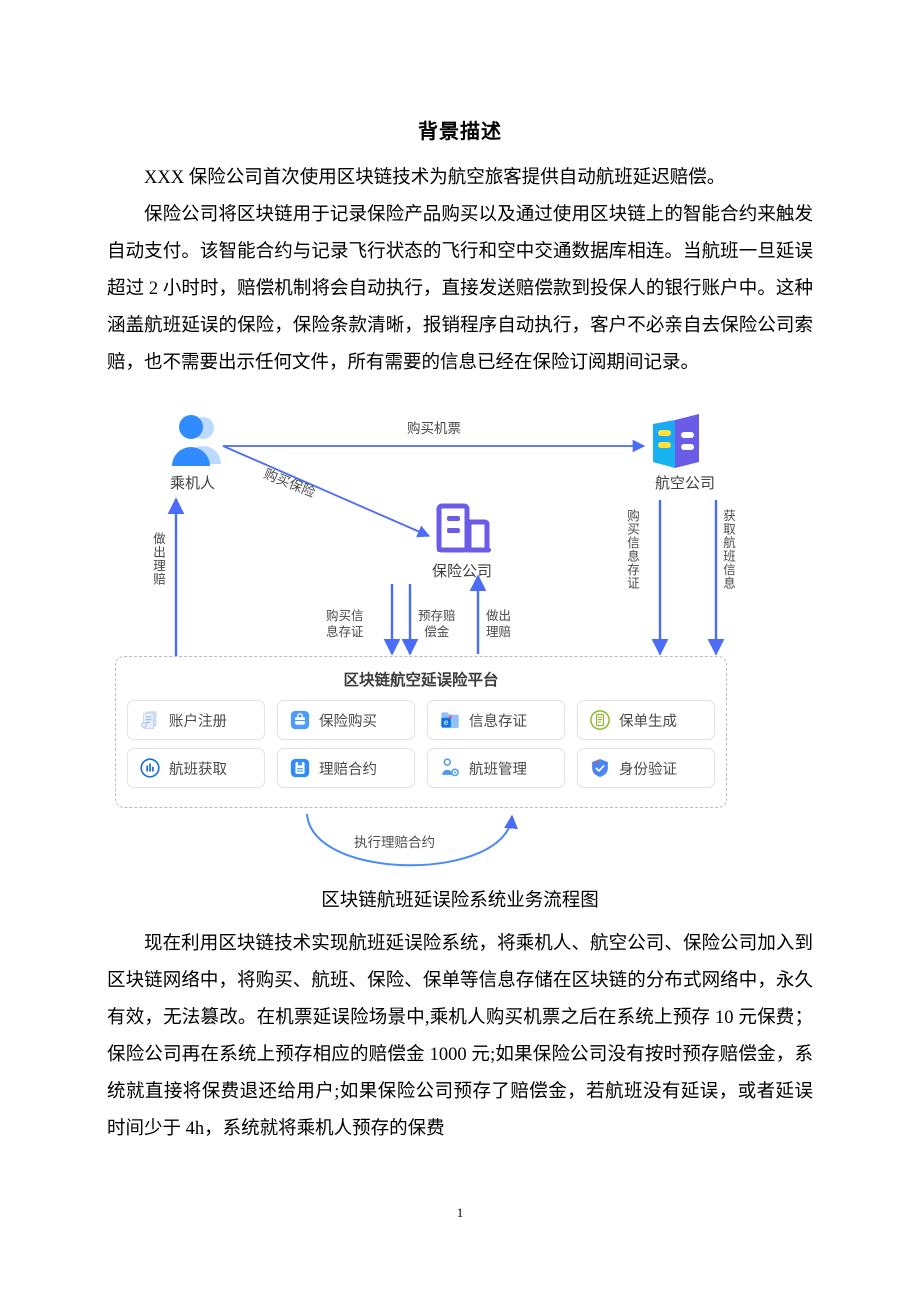  Describe the element at coordinates (300, 720) in the screenshot. I see `briefcase-icon` at that location.